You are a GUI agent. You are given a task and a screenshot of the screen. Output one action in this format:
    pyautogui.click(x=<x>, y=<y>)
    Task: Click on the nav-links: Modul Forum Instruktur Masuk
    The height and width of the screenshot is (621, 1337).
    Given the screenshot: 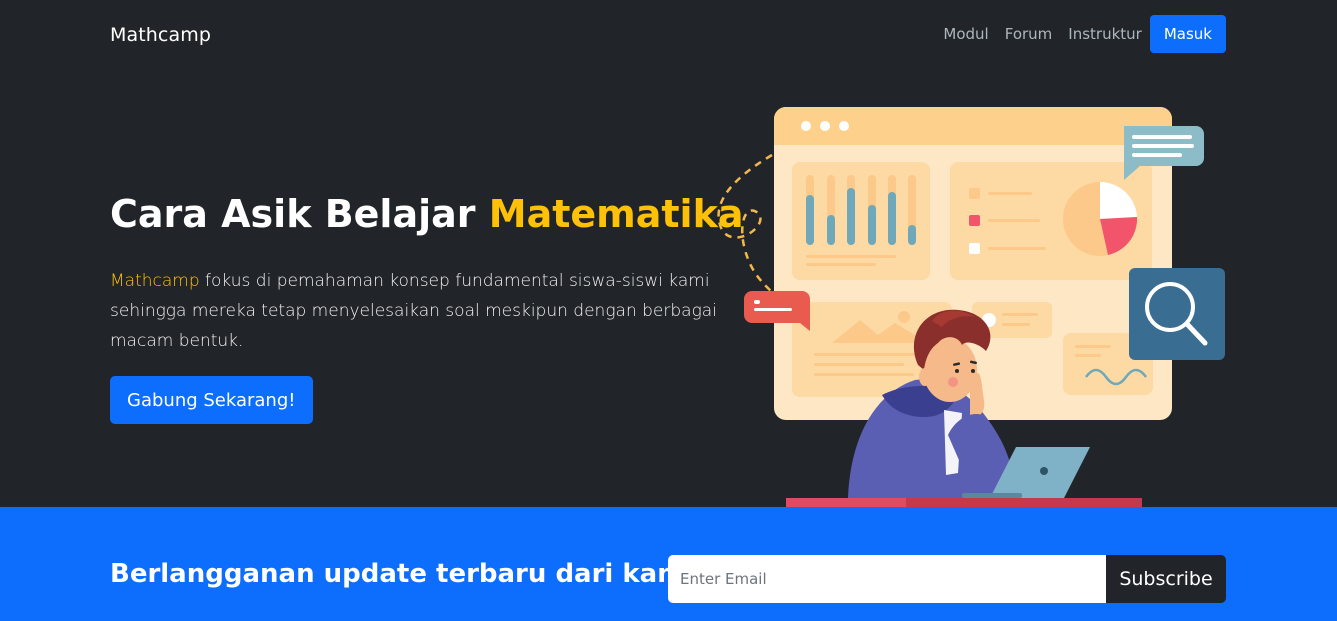 What is the action you would take?
    pyautogui.click(x=1084, y=34)
    